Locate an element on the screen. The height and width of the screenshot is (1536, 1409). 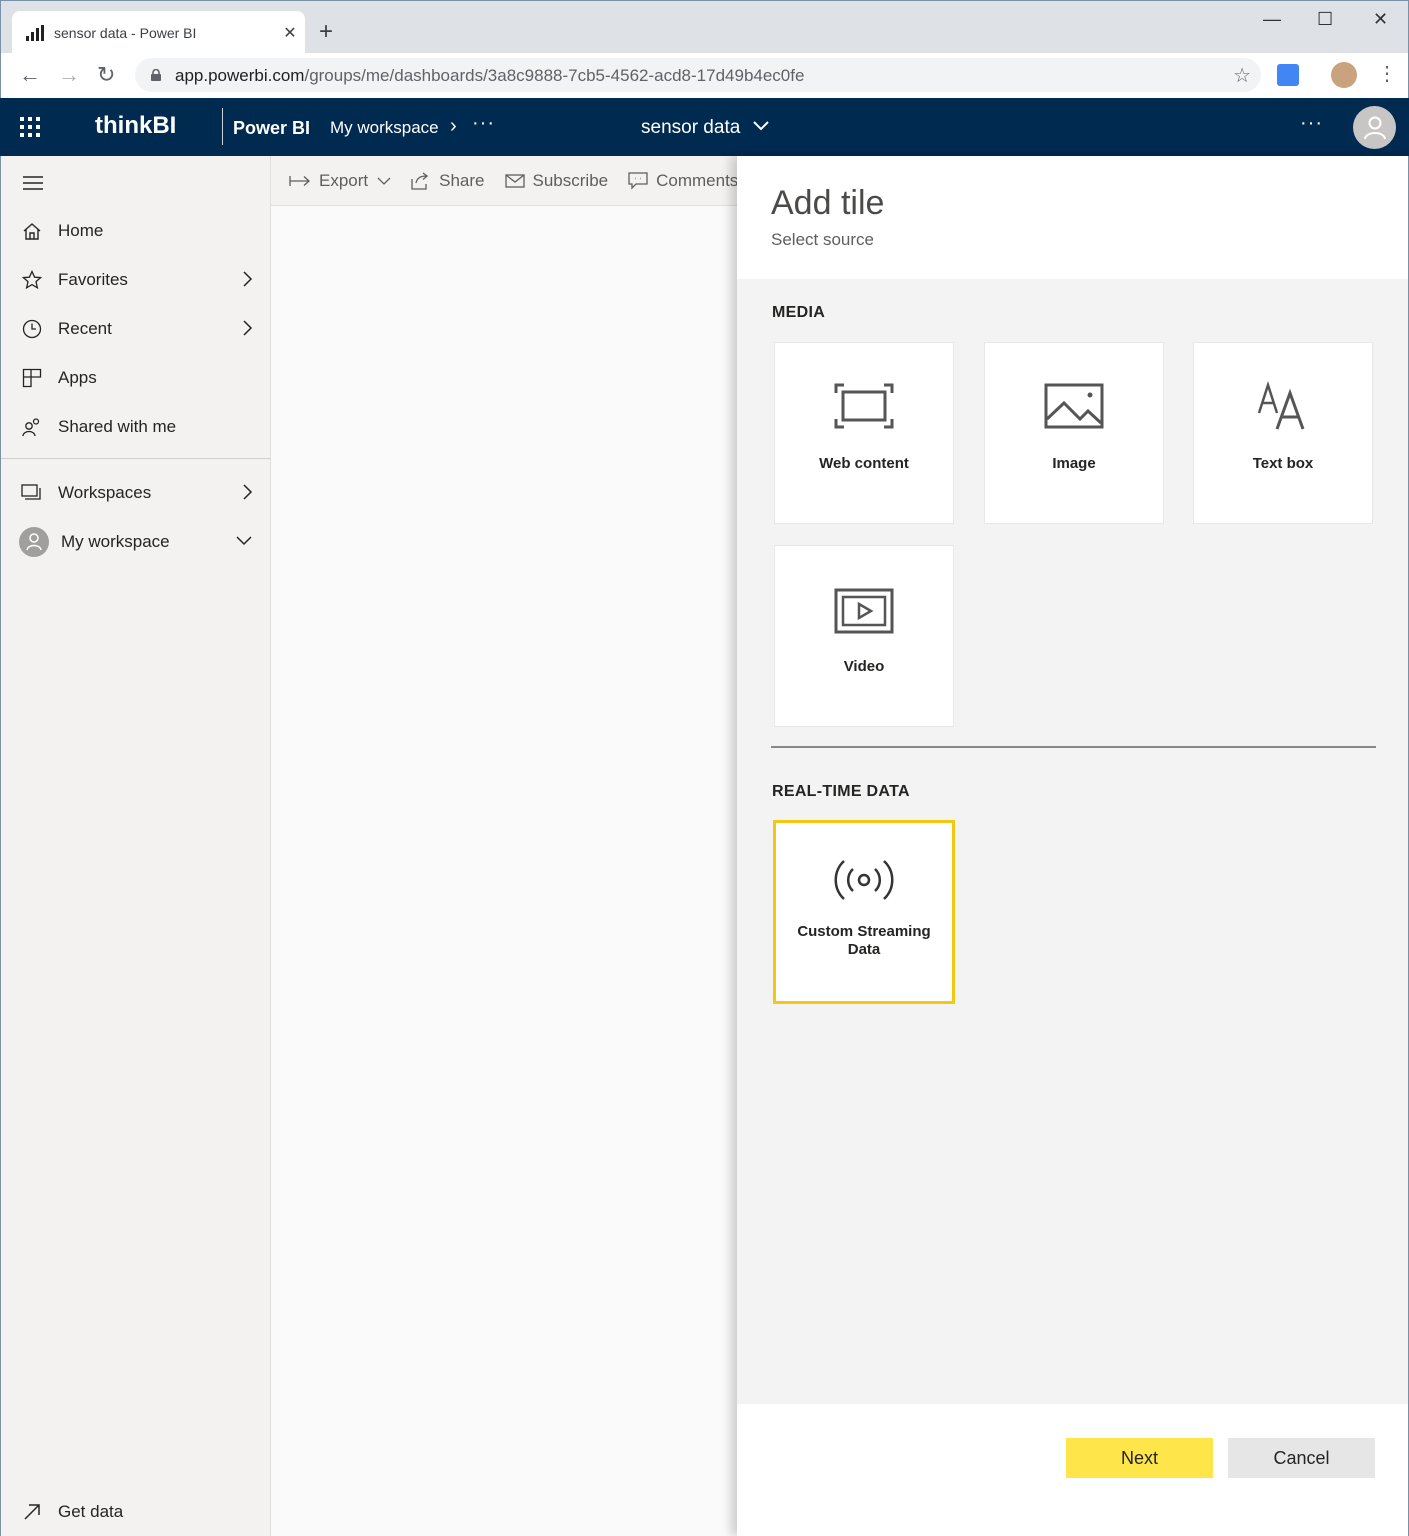
video-icon is located at coordinates (864, 611).